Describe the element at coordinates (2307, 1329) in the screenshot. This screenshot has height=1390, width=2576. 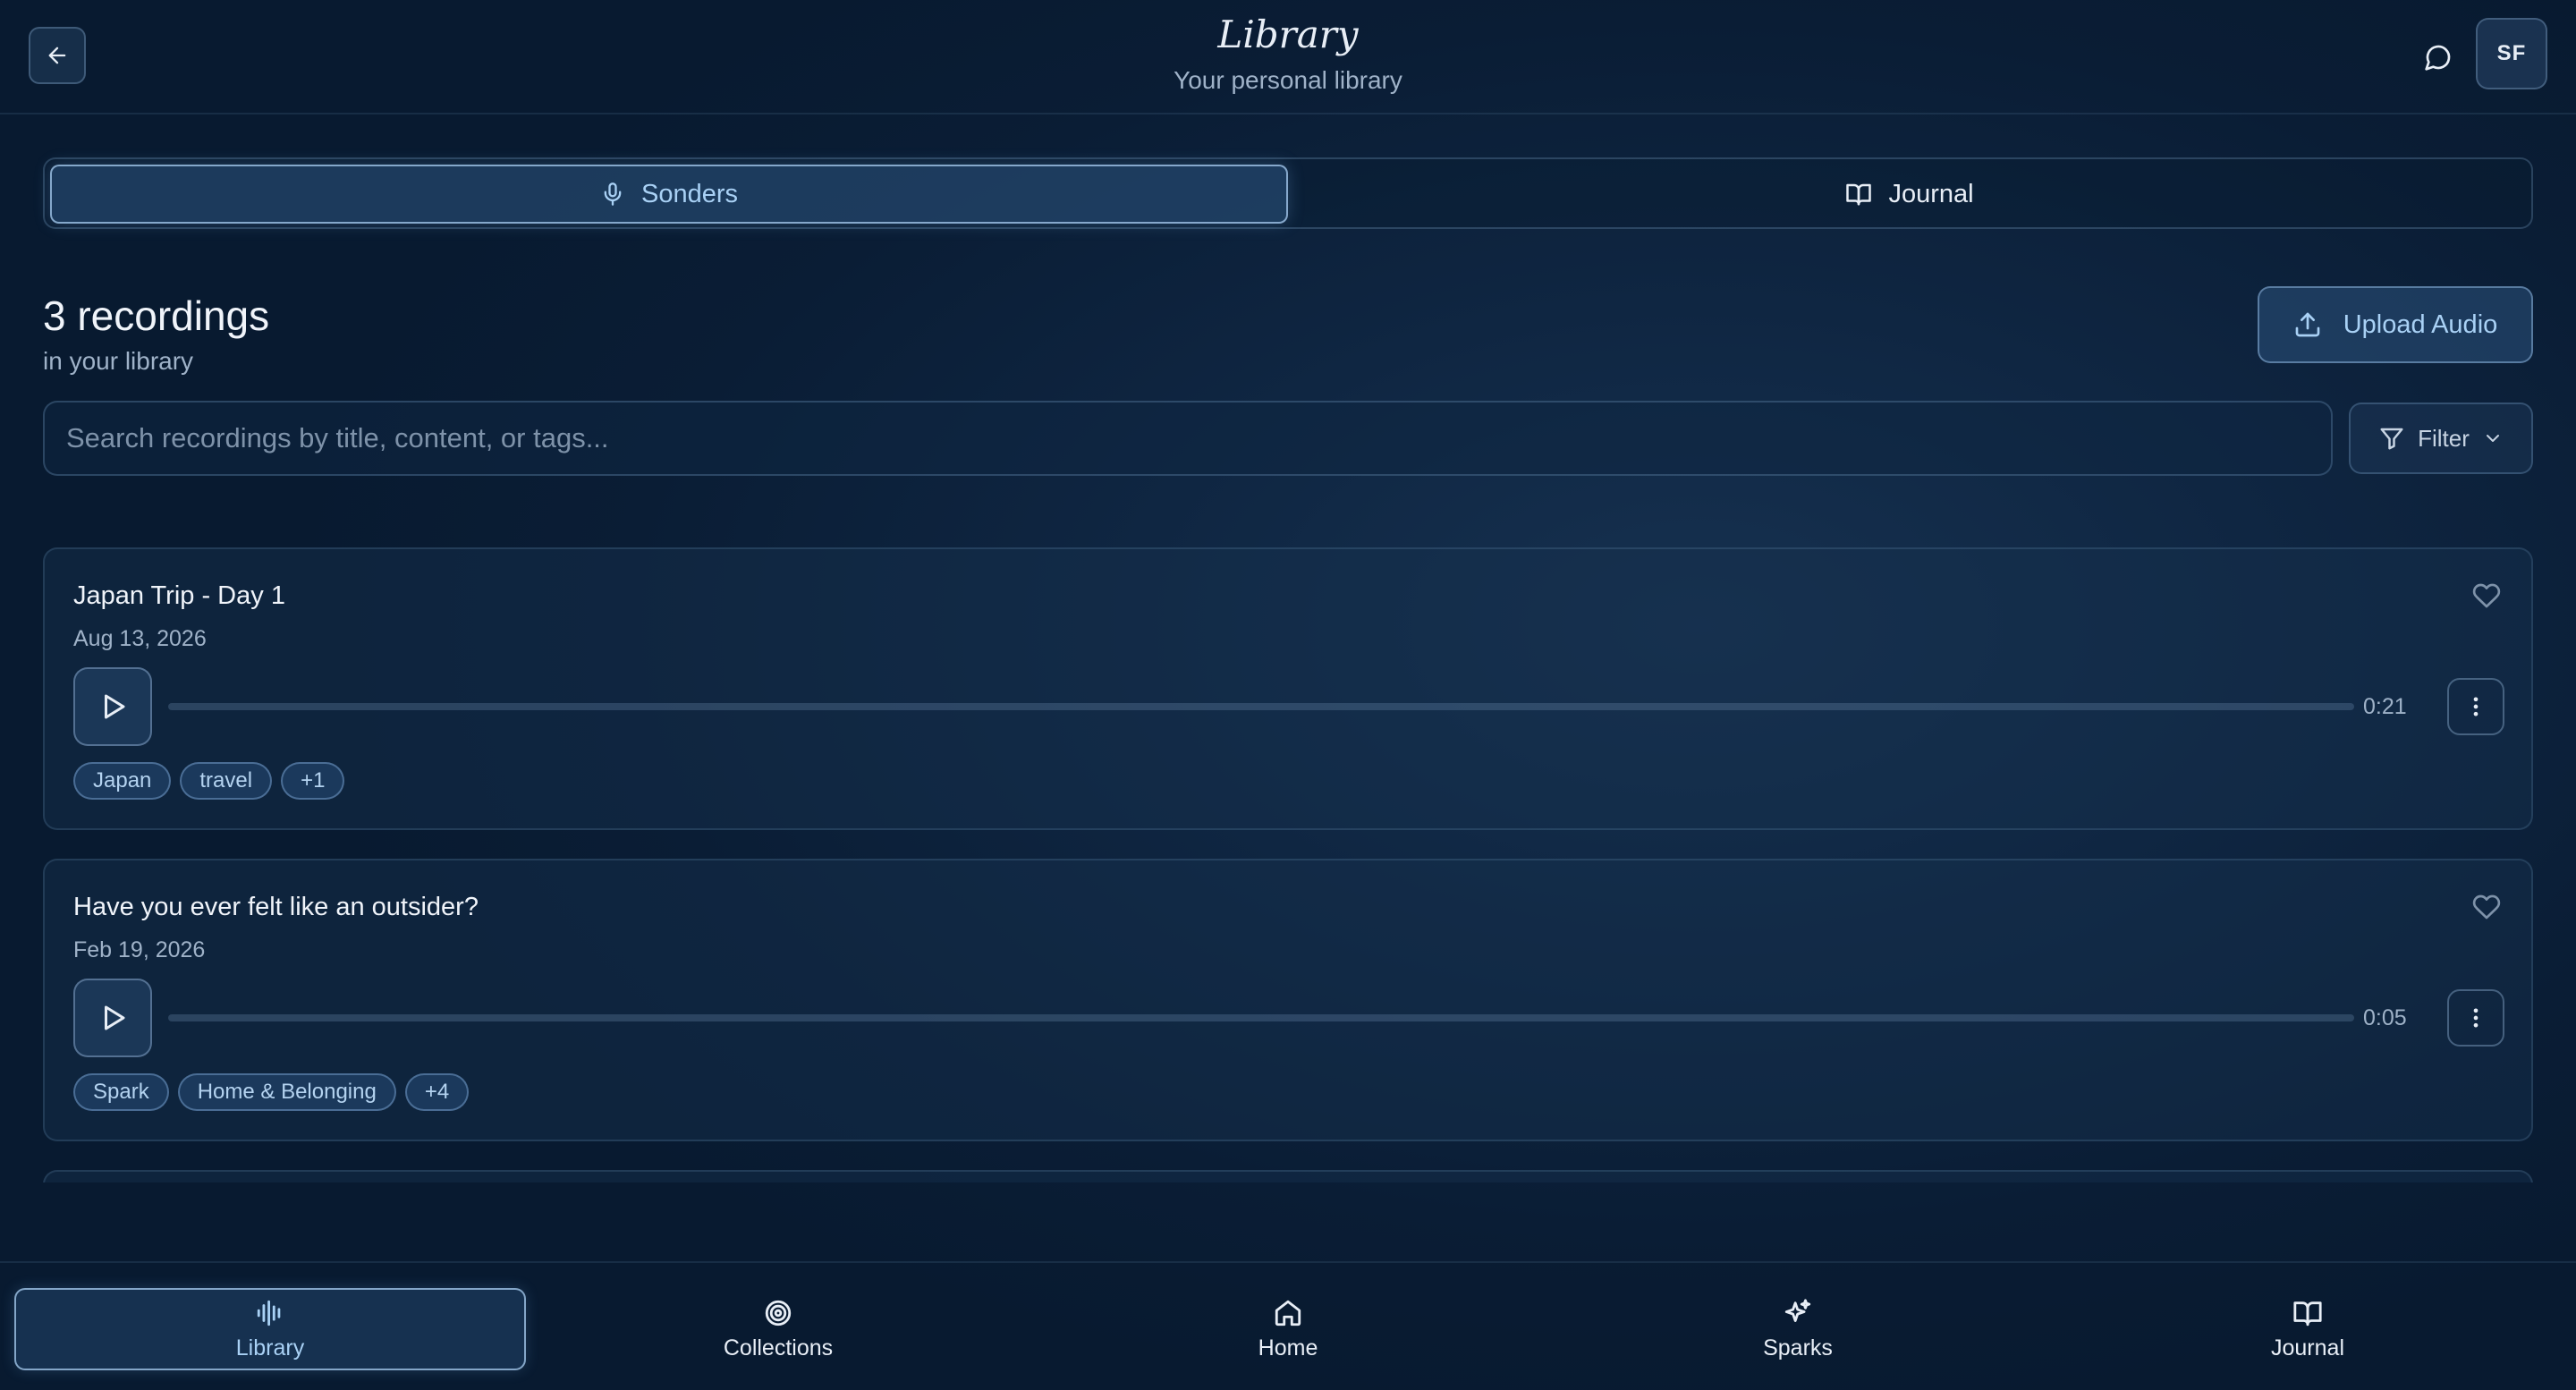
I see `nav-journal: Journal` at that location.